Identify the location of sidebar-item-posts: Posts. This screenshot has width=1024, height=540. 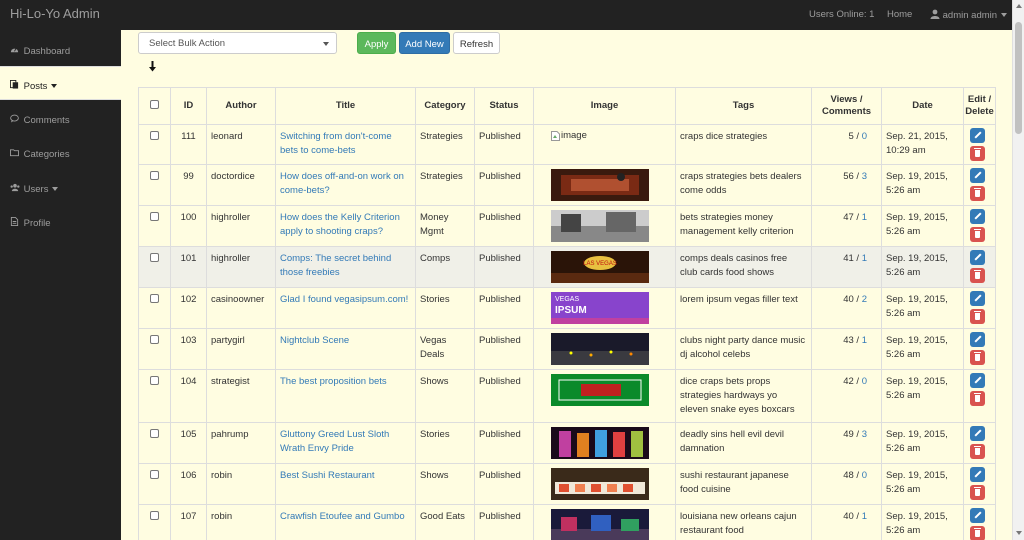
(60, 83).